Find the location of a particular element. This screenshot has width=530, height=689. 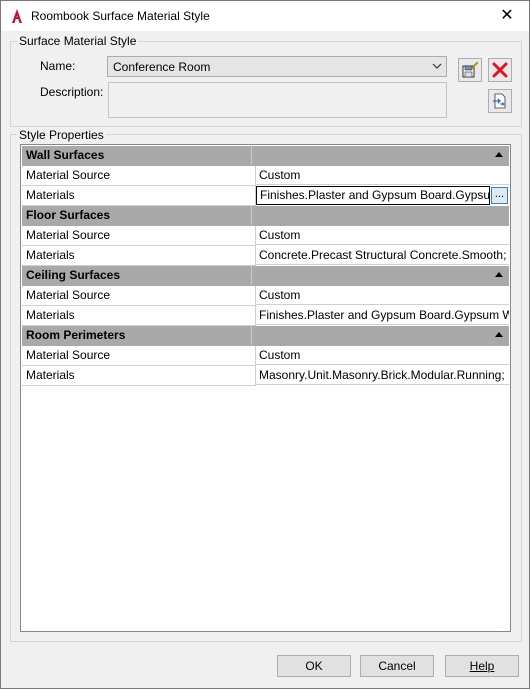

surface-material-style-label: Surface Material Style is located at coordinates (78, 41).